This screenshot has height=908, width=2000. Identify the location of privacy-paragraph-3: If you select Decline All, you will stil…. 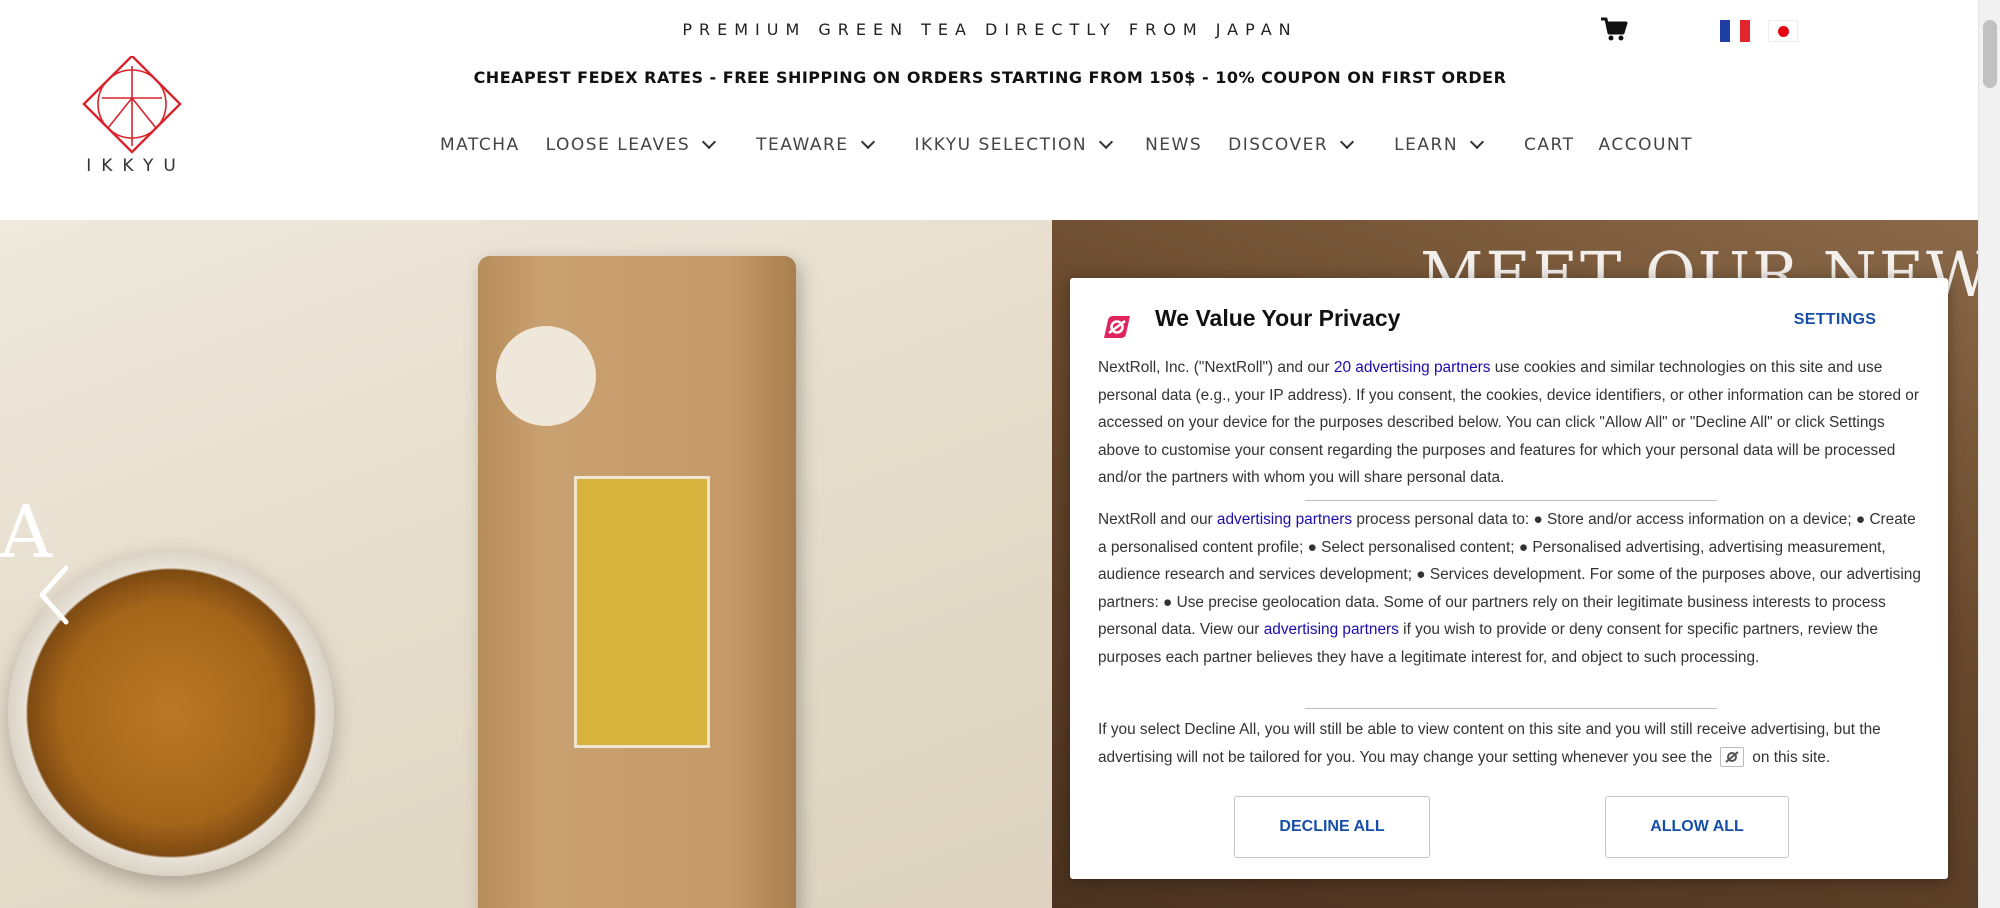
(1489, 744).